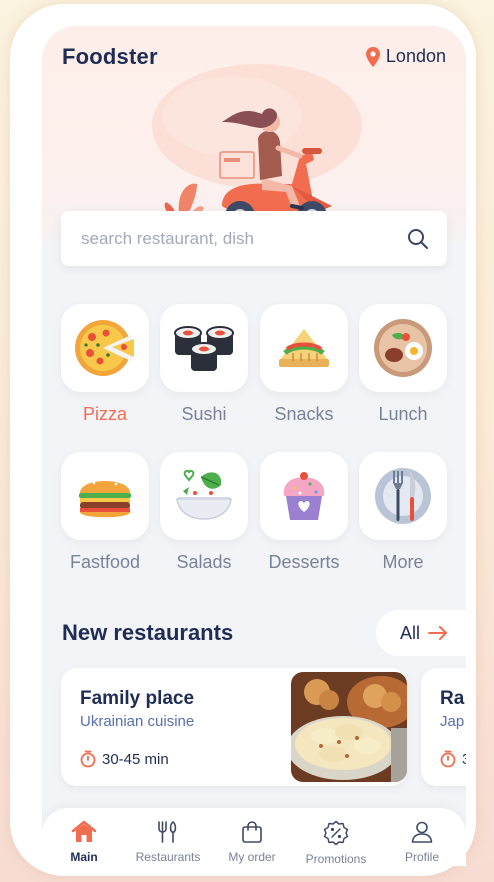 This screenshot has width=494, height=882. What do you see at coordinates (464, 759) in the screenshot?
I see `delivery-time-value: 3` at bounding box center [464, 759].